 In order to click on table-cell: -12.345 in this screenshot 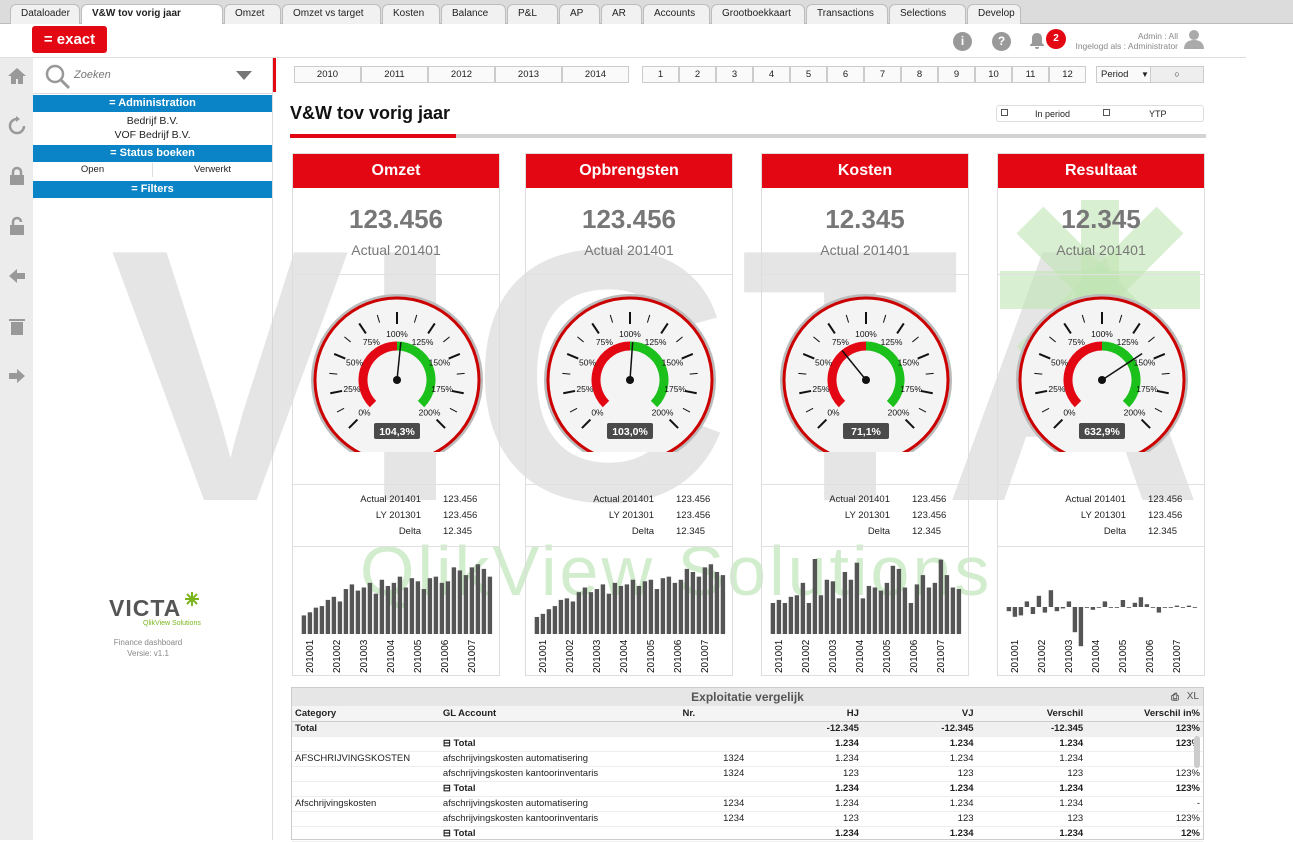, I will do `click(1031, 729)`.